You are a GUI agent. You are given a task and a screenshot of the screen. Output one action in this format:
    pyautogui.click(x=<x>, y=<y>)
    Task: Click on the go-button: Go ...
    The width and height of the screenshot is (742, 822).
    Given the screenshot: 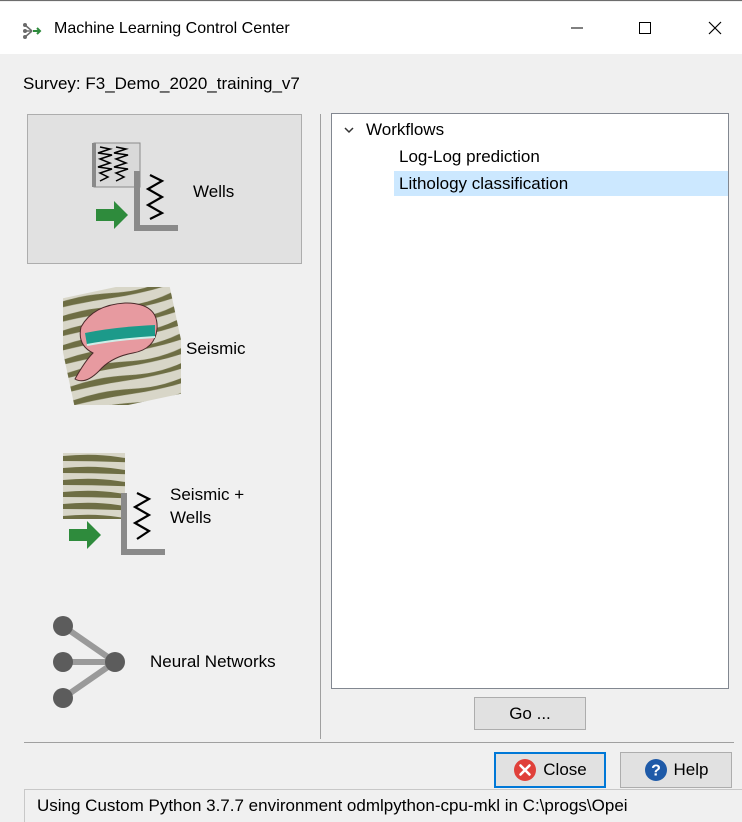 What is the action you would take?
    pyautogui.click(x=530, y=713)
    